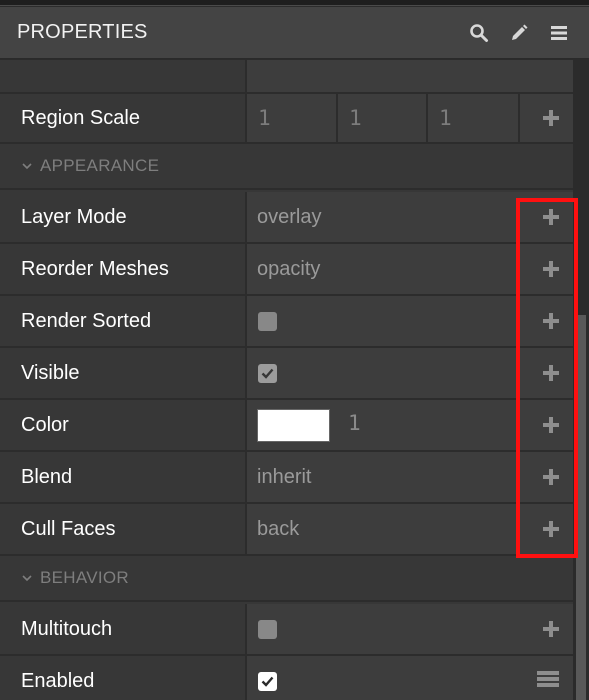  I want to click on cull-faces-select: back, so click(410, 529).